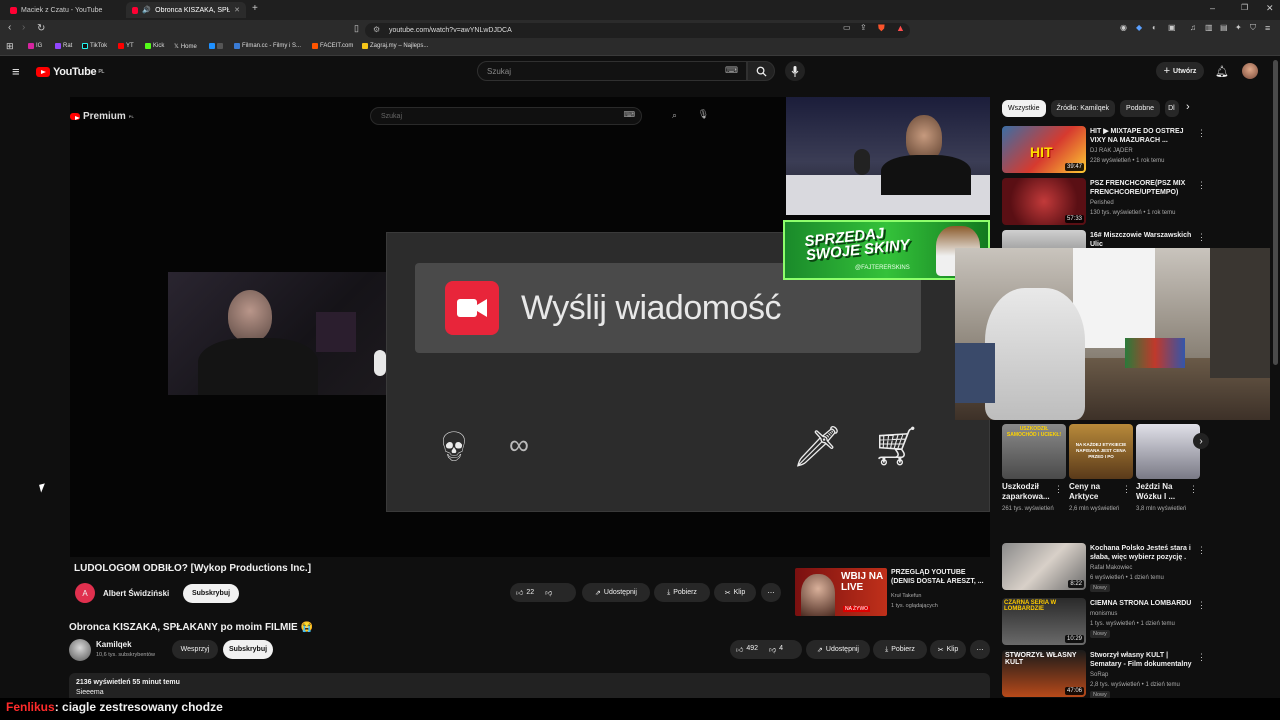 This screenshot has width=1280, height=720. I want to click on bookmark-yt: YT, so click(126, 46).